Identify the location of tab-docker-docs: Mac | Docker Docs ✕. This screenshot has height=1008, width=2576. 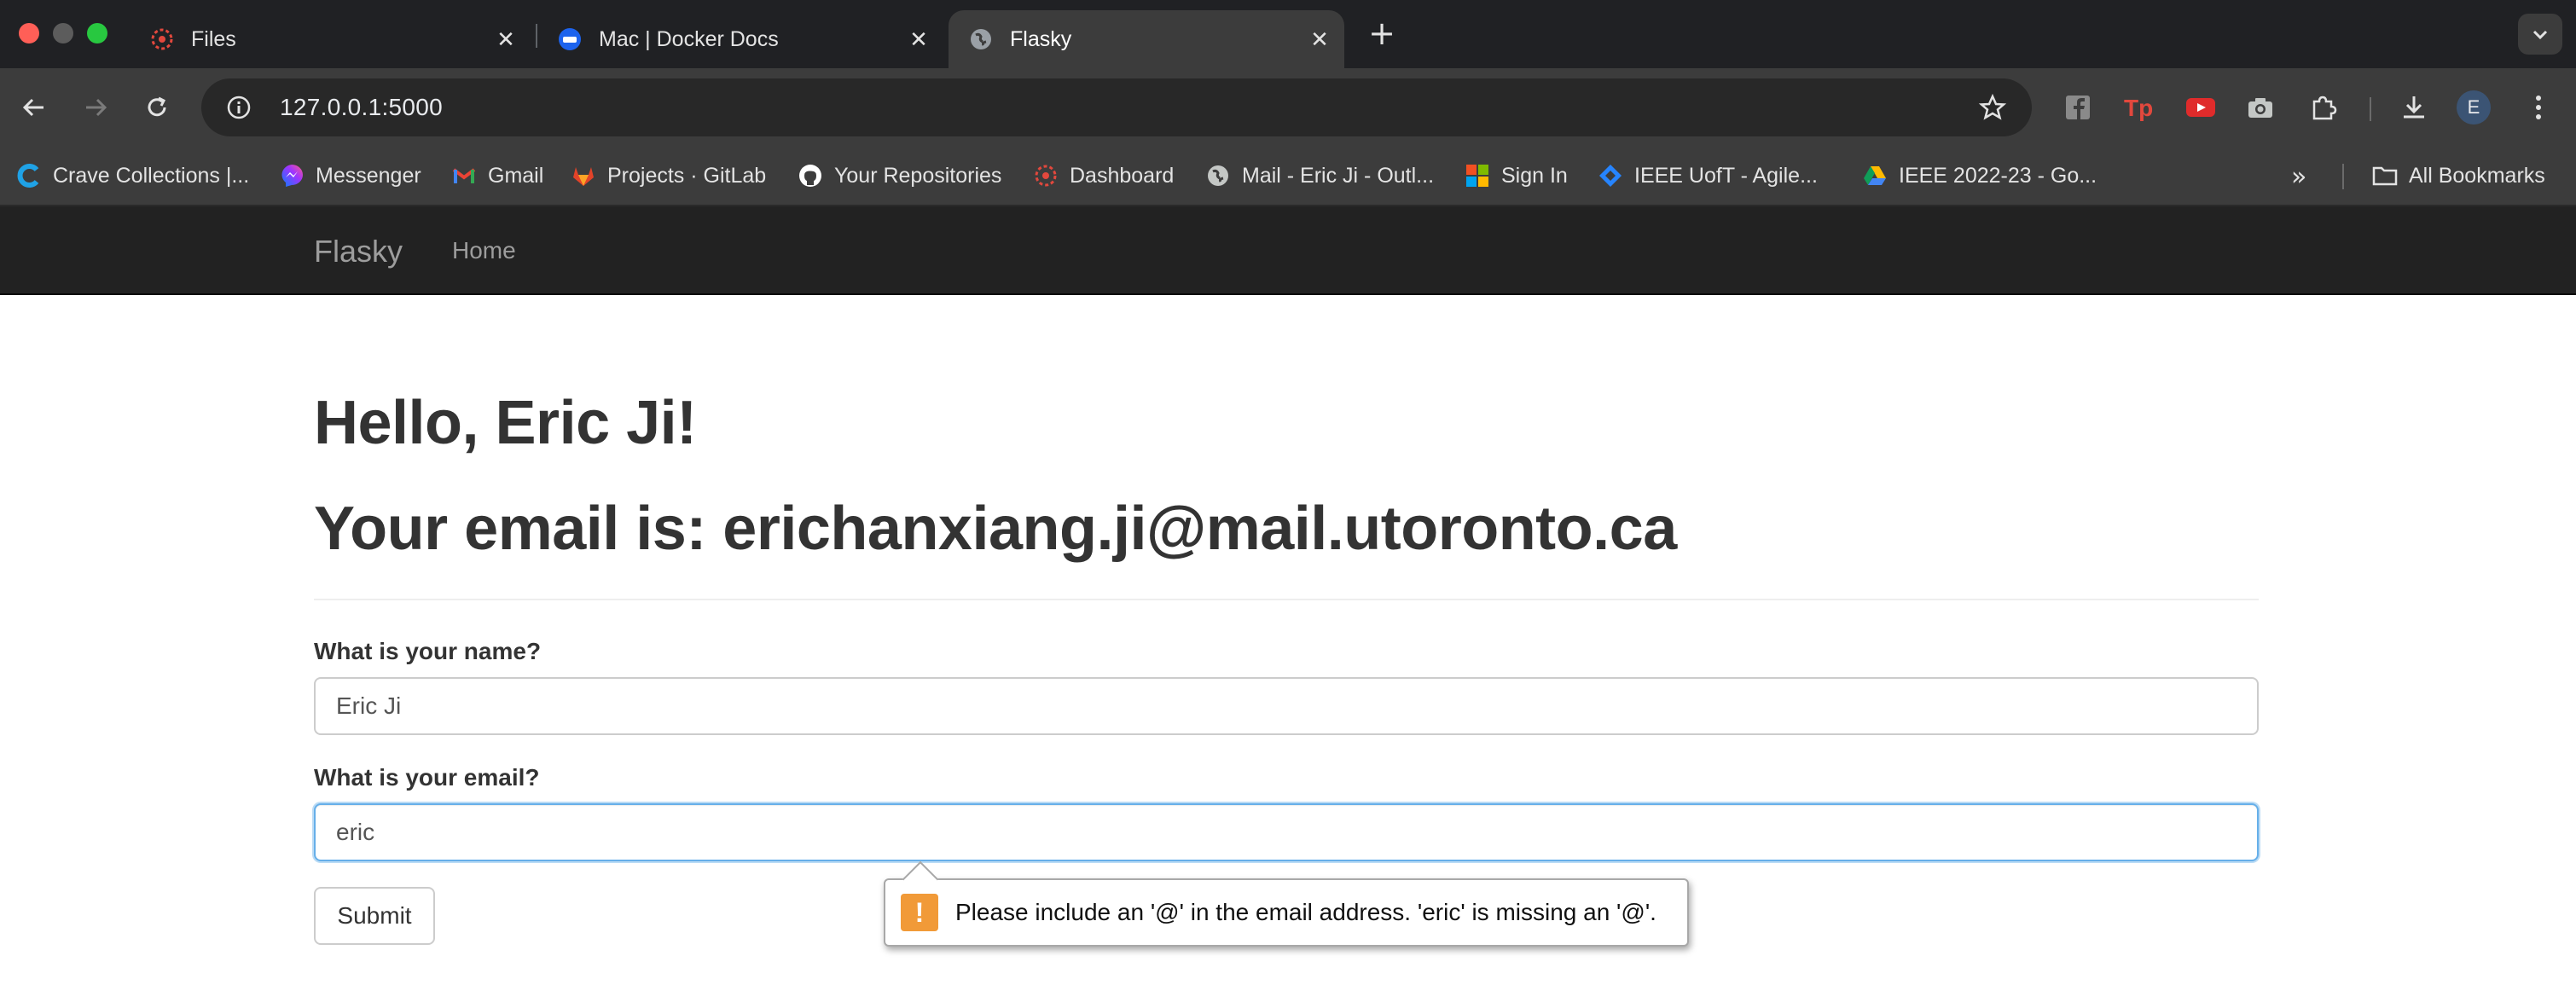
(740, 39).